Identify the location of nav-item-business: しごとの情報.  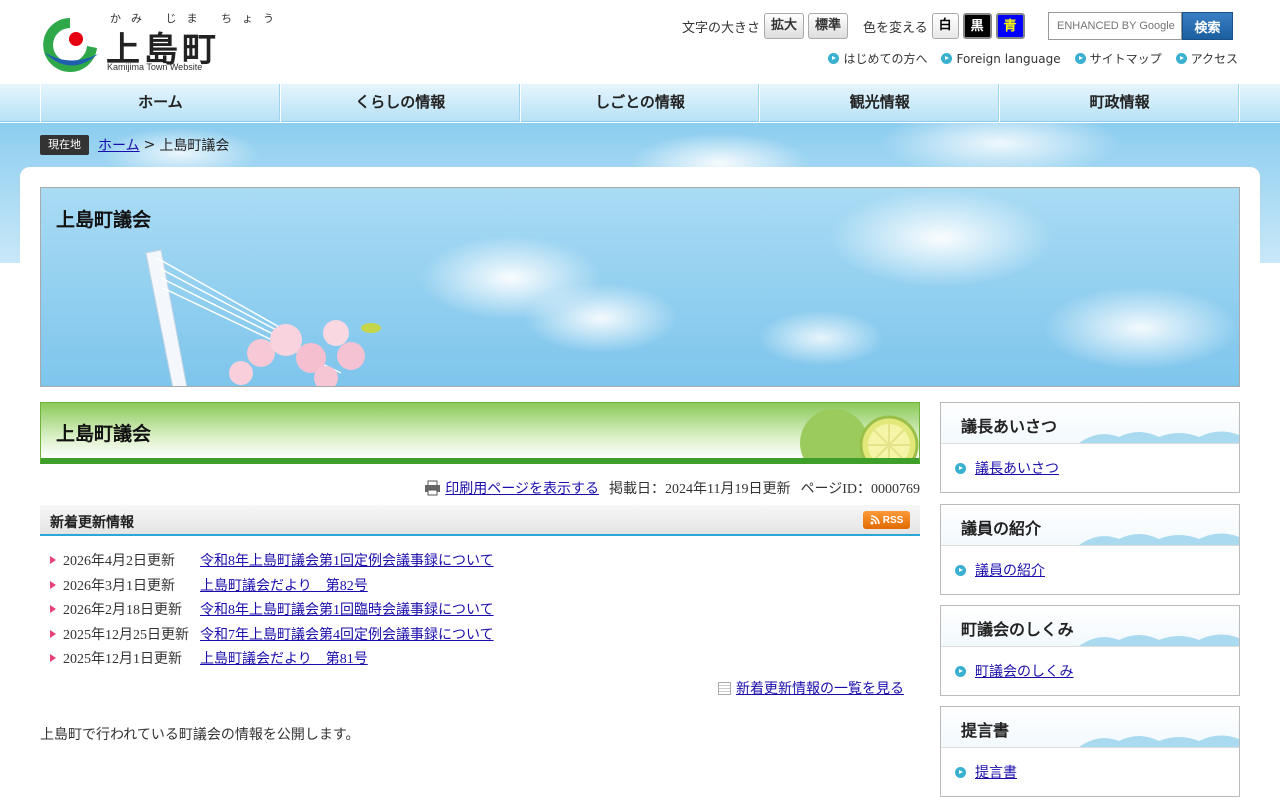
(641, 103).